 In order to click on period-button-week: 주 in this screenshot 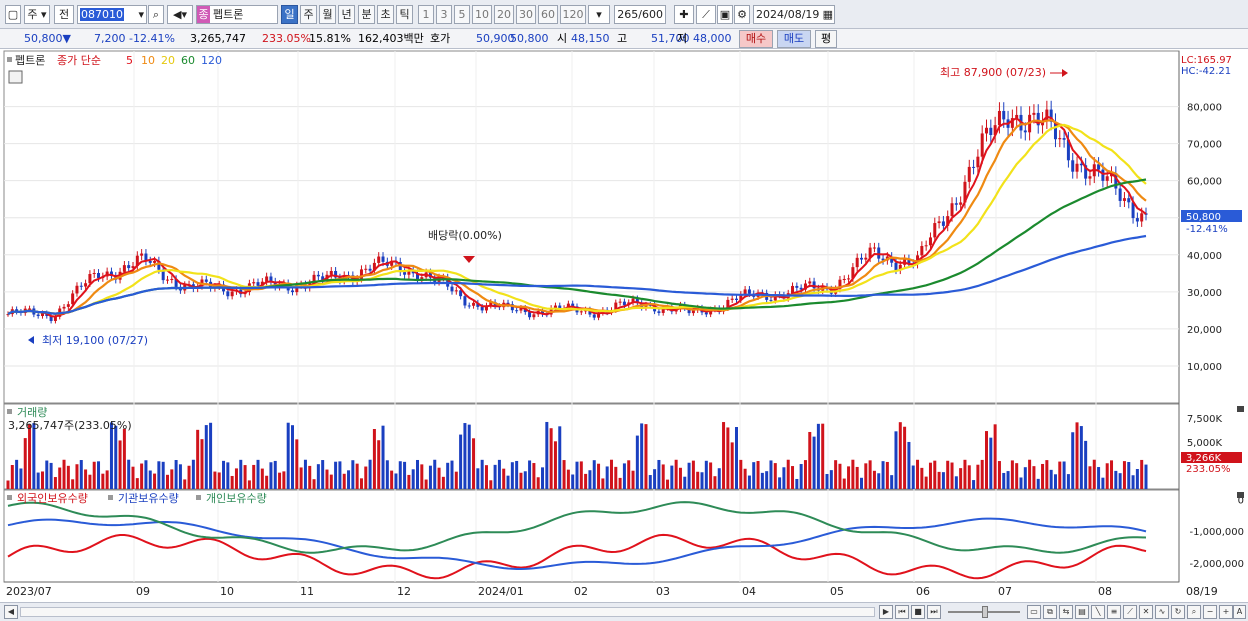, I will do `click(308, 14)`.